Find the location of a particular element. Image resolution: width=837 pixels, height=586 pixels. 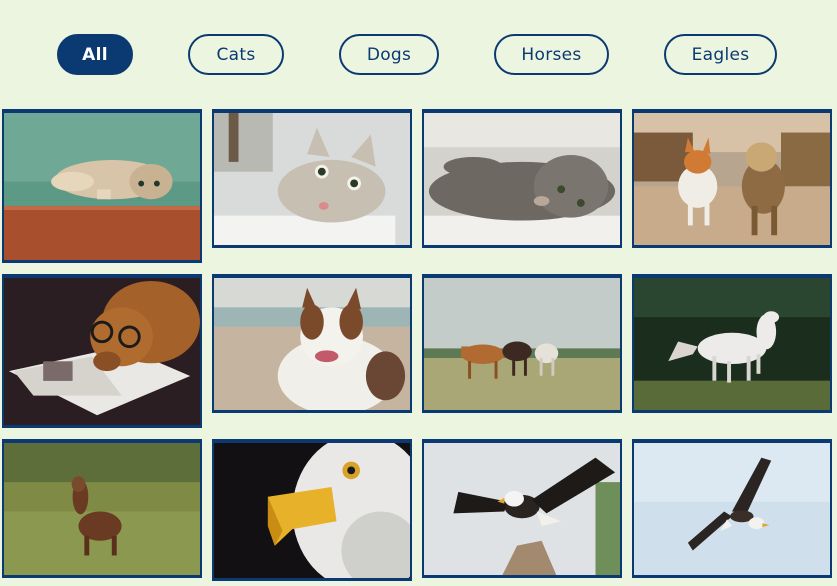

gallery-item-foal-grass is located at coordinates (102, 508).